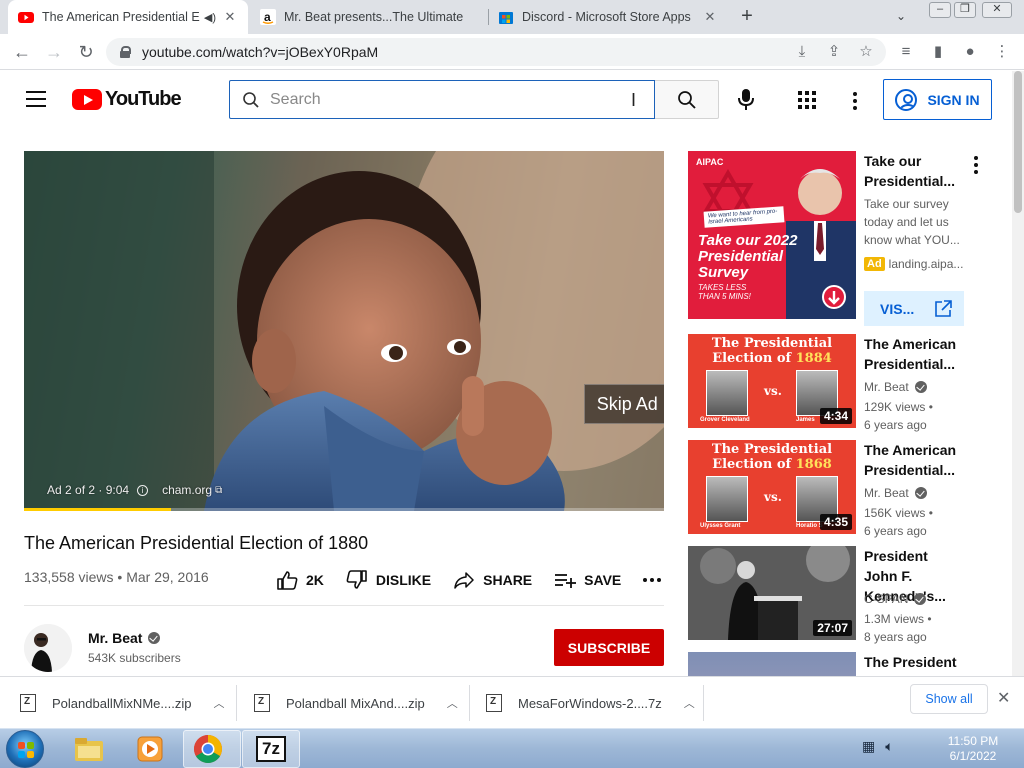 This screenshot has height=768, width=1024. I want to click on zip-file-icon, so click(494, 703).